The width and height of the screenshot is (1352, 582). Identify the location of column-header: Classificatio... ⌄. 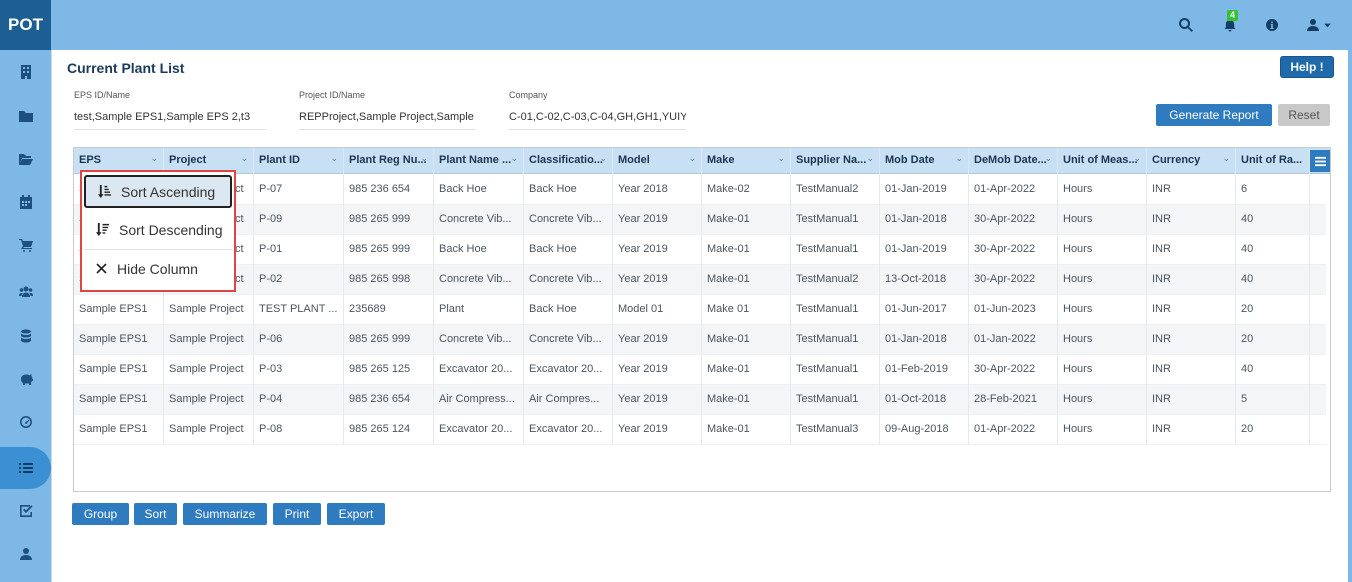
(568, 161).